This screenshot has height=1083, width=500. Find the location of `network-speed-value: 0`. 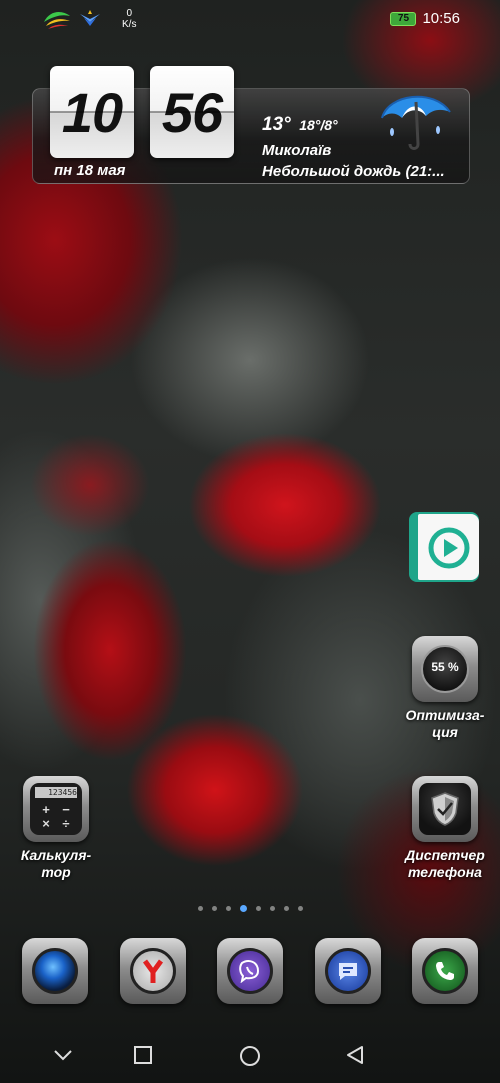

network-speed-value: 0 is located at coordinates (129, 13).